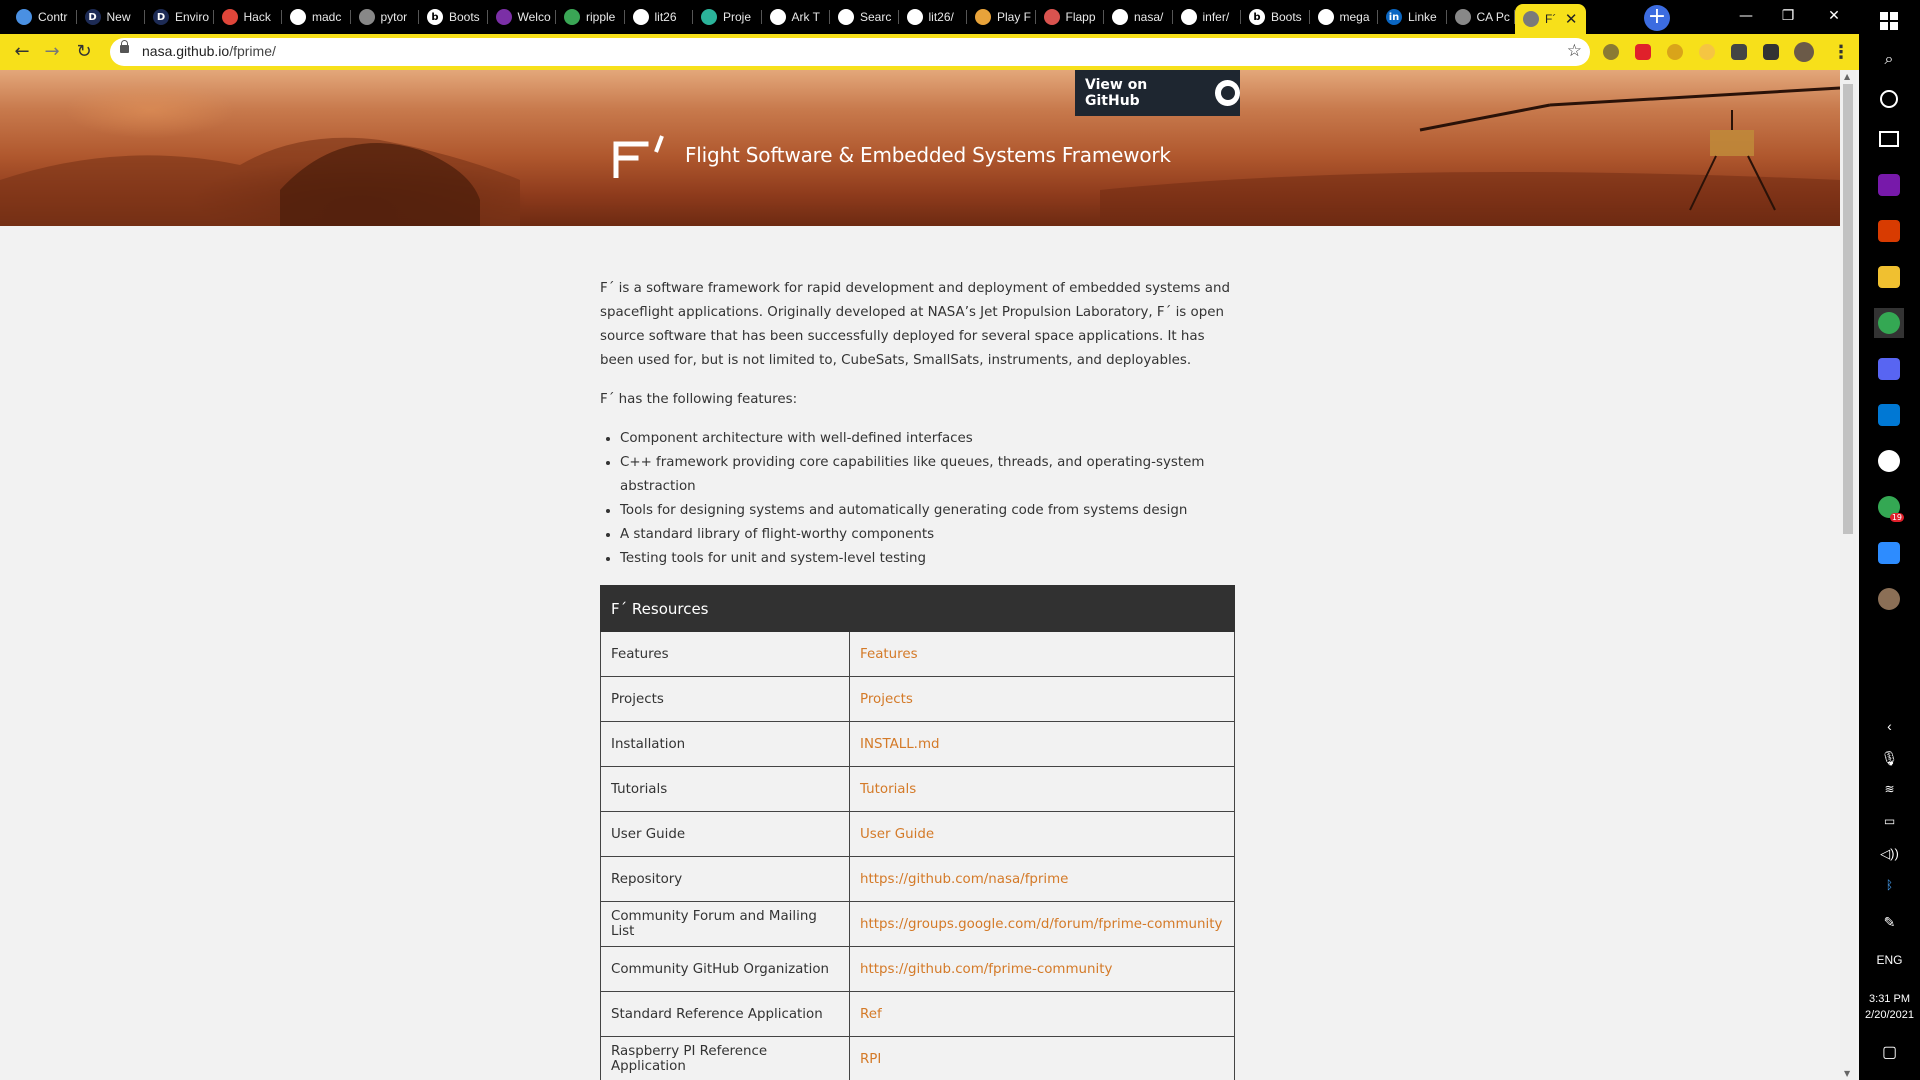 Image resolution: width=1920 pixels, height=1080 pixels. Describe the element at coordinates (1889, 415) in the screenshot. I see `vscode-icon` at that location.